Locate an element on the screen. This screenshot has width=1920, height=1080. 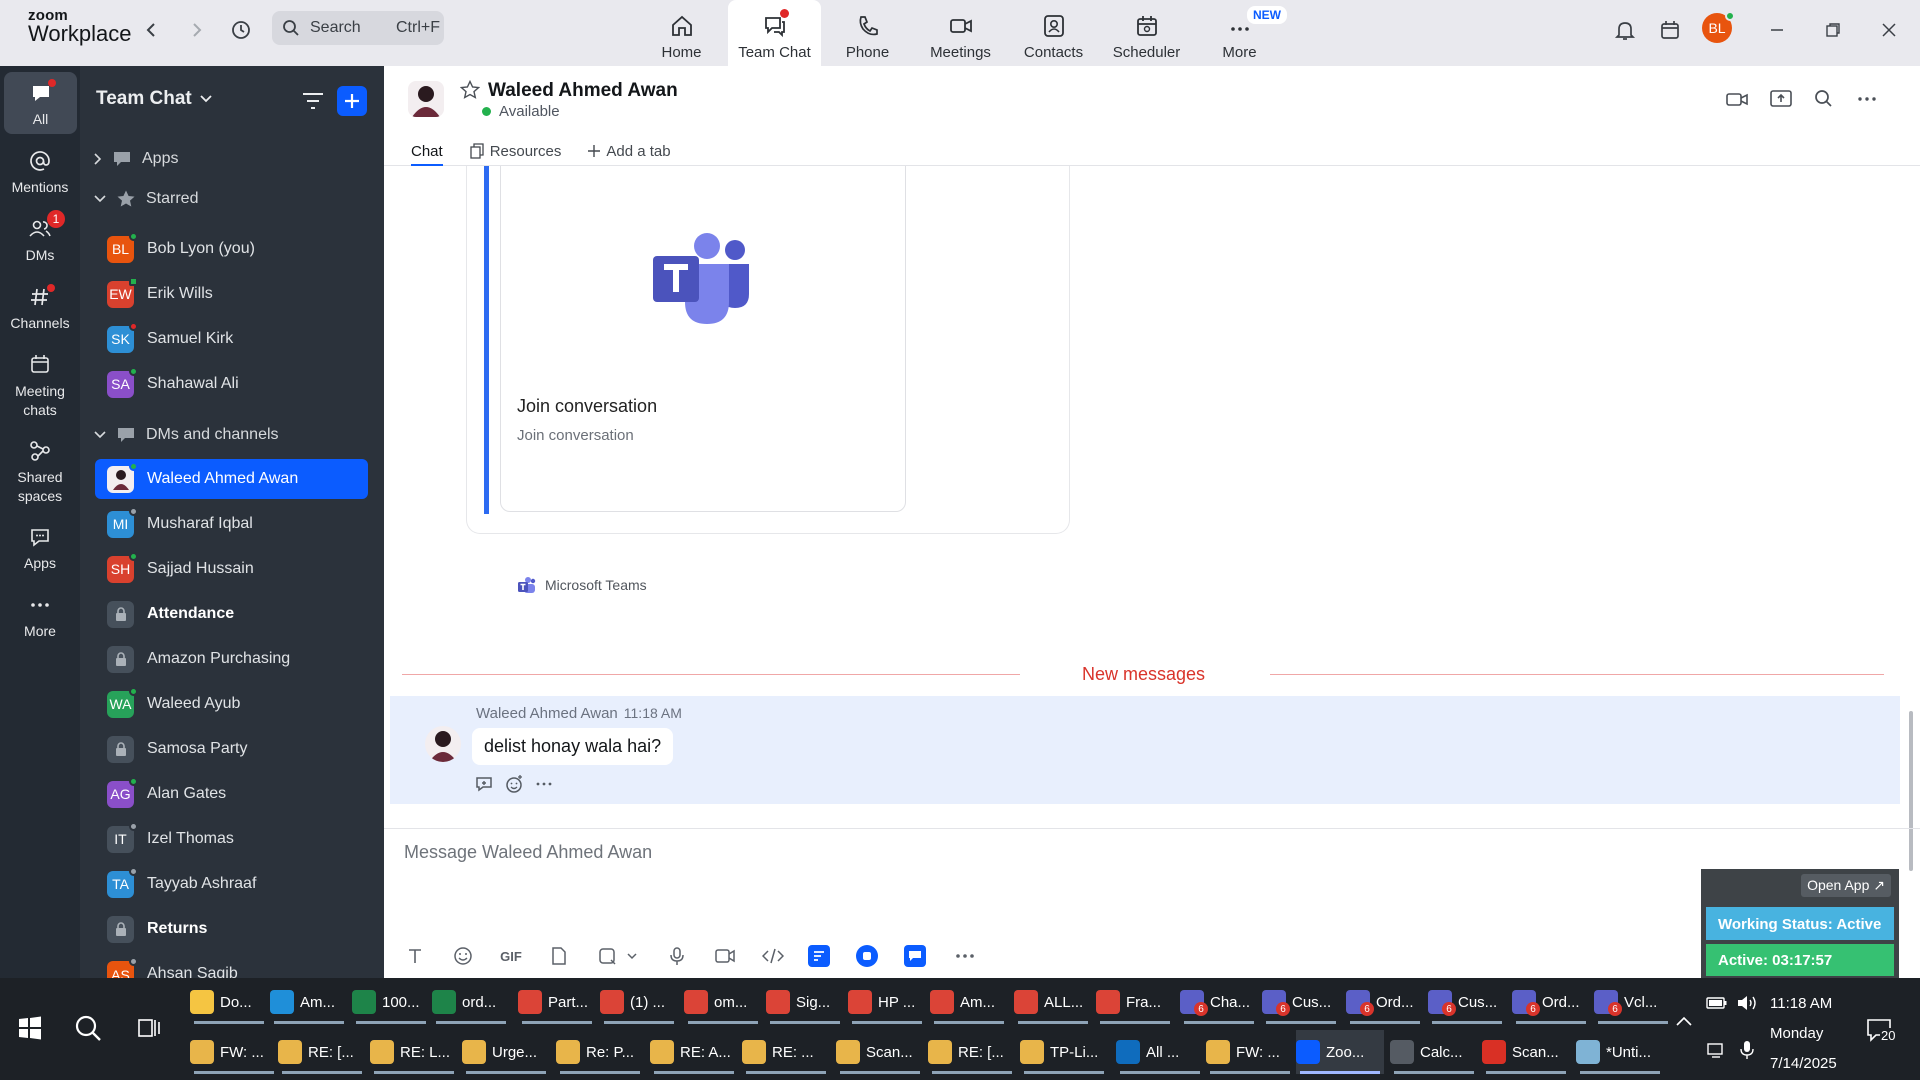
network-icon is located at coordinates (1717, 1050).